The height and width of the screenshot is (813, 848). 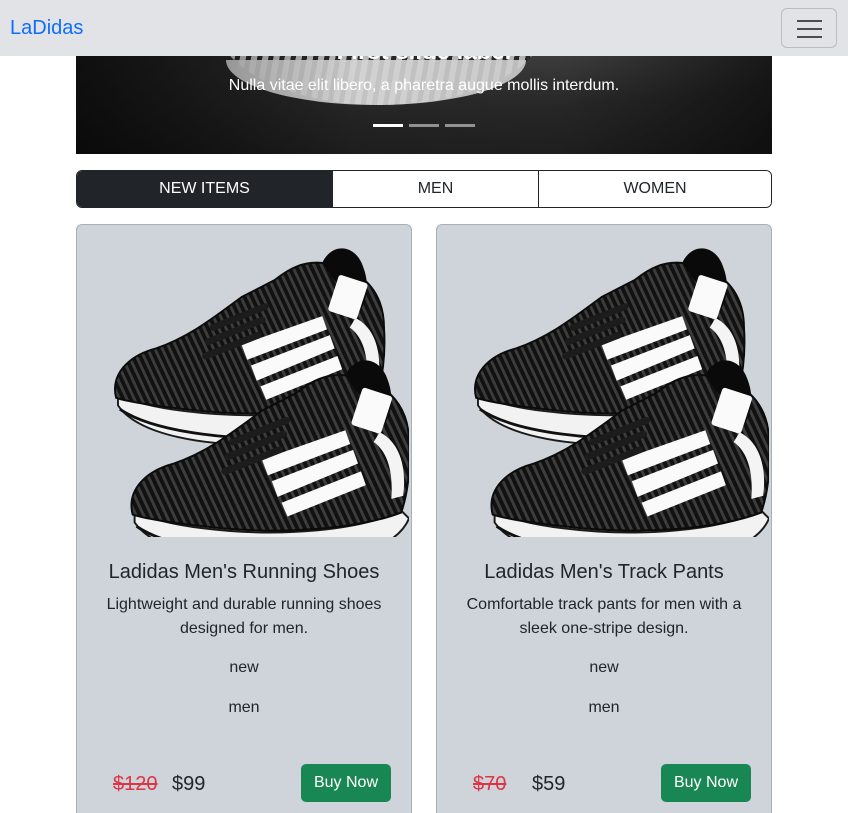 I want to click on carousel-indicators, so click(x=424, y=125).